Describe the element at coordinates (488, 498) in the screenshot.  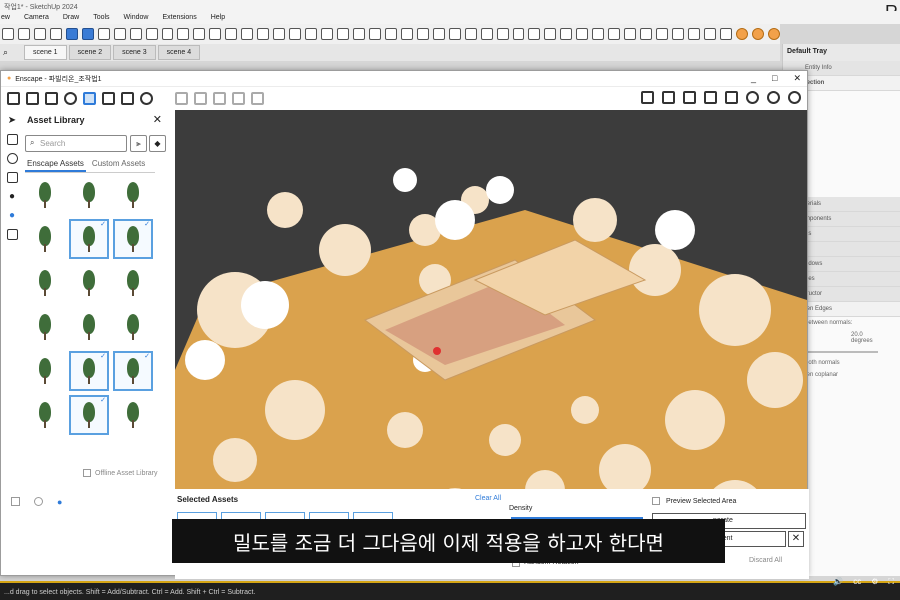
I see `clear-all-link: Clear All` at that location.